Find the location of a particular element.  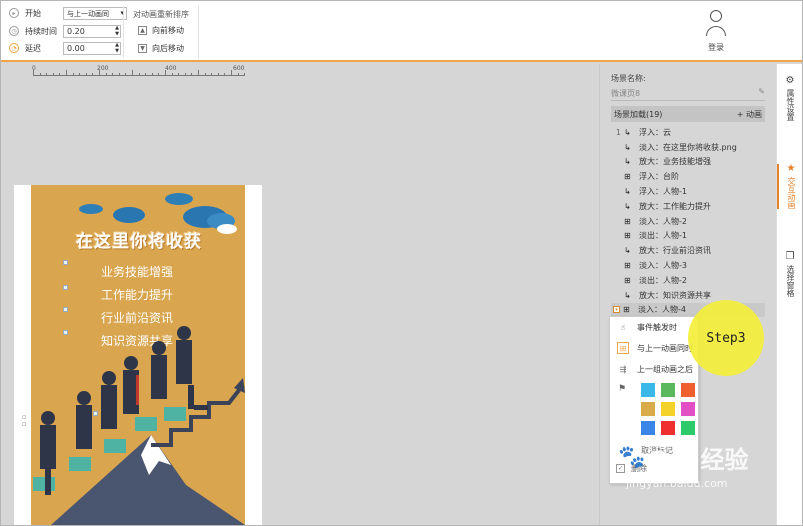

move-forward-label: 向前移动 is located at coordinates (168, 30).